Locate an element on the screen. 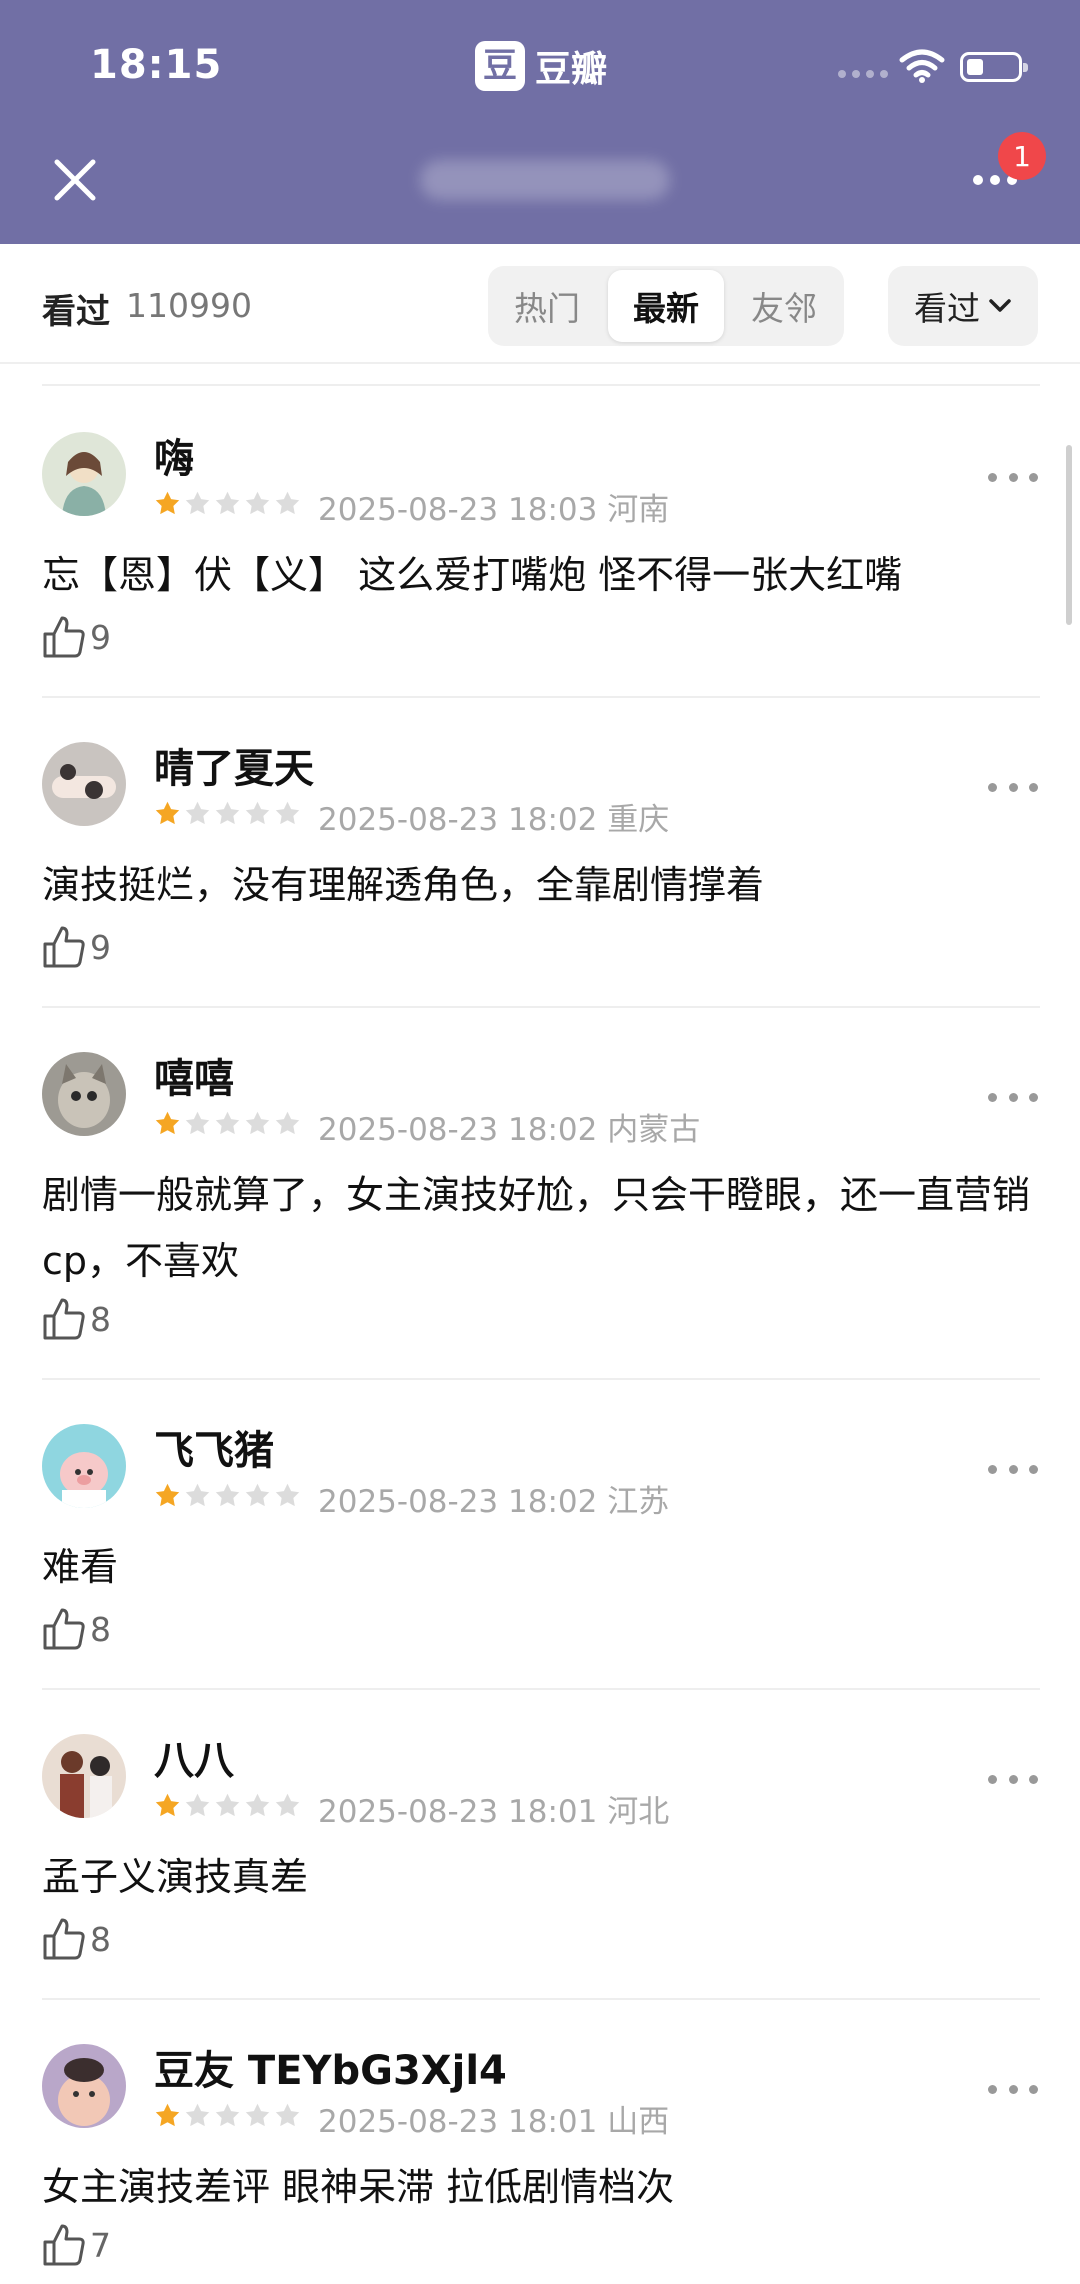  watched-label: 看过 is located at coordinates (76, 312).